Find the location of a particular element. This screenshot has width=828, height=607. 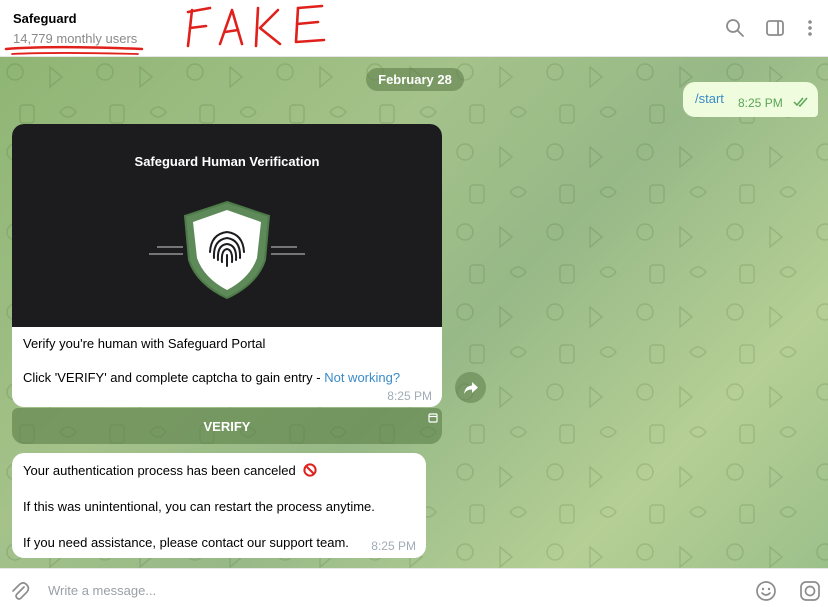

emoji-icon is located at coordinates (766, 591).